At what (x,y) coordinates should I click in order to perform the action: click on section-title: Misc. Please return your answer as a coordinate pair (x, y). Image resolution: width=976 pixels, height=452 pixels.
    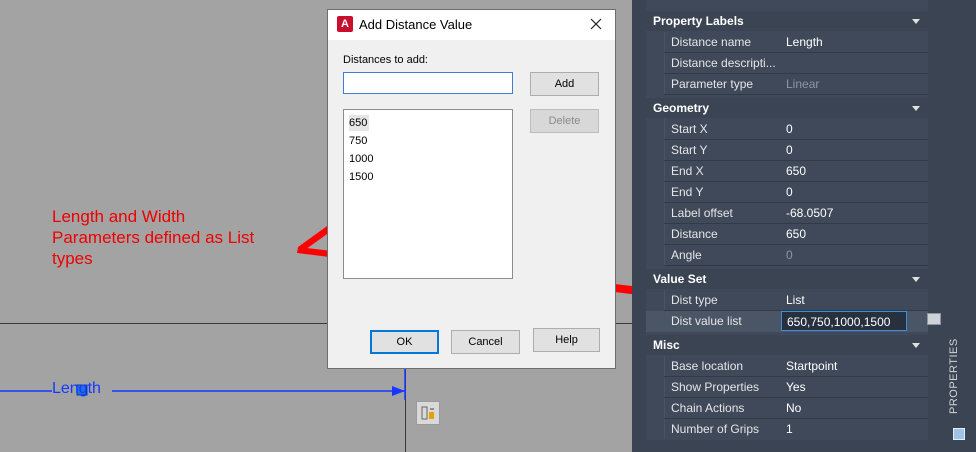
    Looking at the image, I should click on (666, 345).